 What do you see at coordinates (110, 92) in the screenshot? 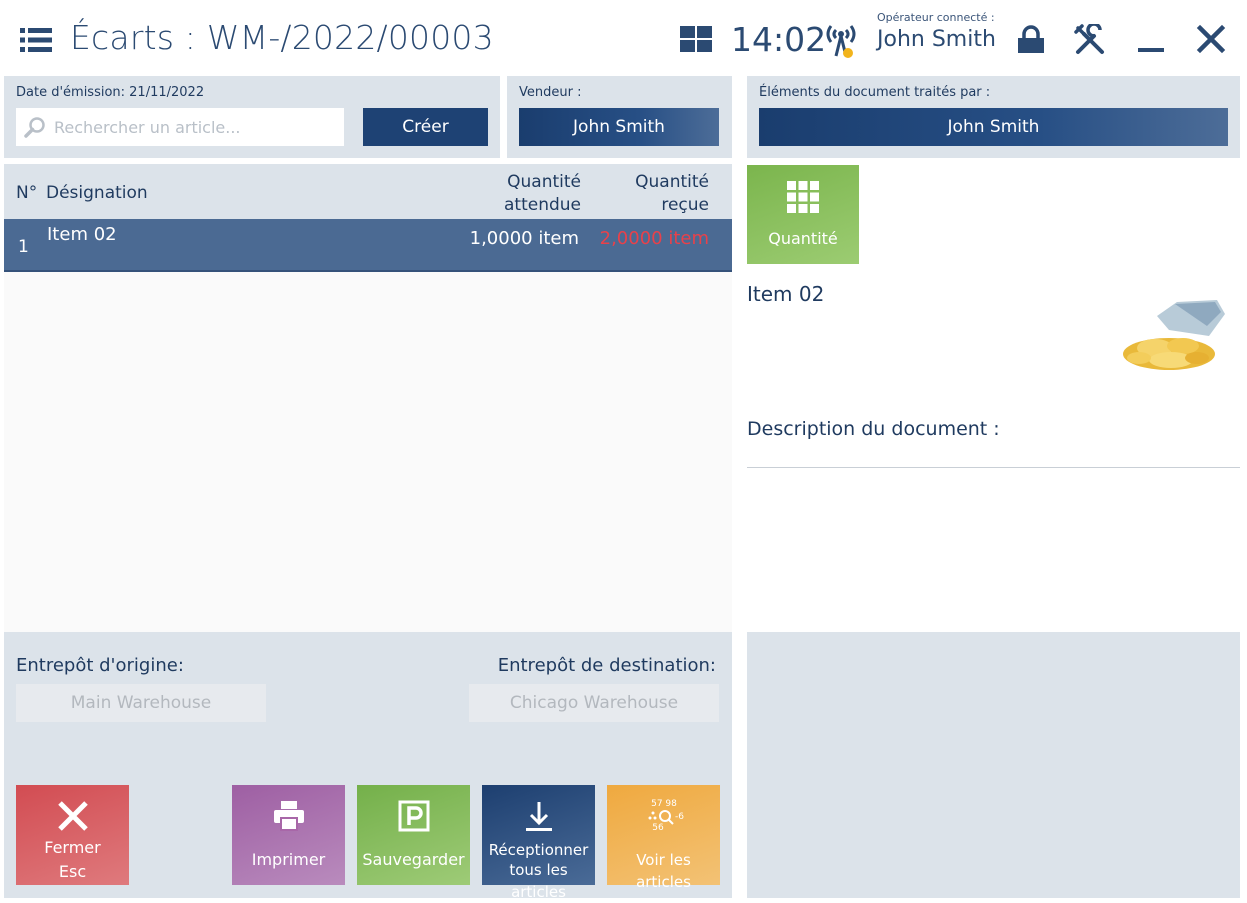
I see `issue-date-label: Date d'émission: 21/11/2022` at bounding box center [110, 92].